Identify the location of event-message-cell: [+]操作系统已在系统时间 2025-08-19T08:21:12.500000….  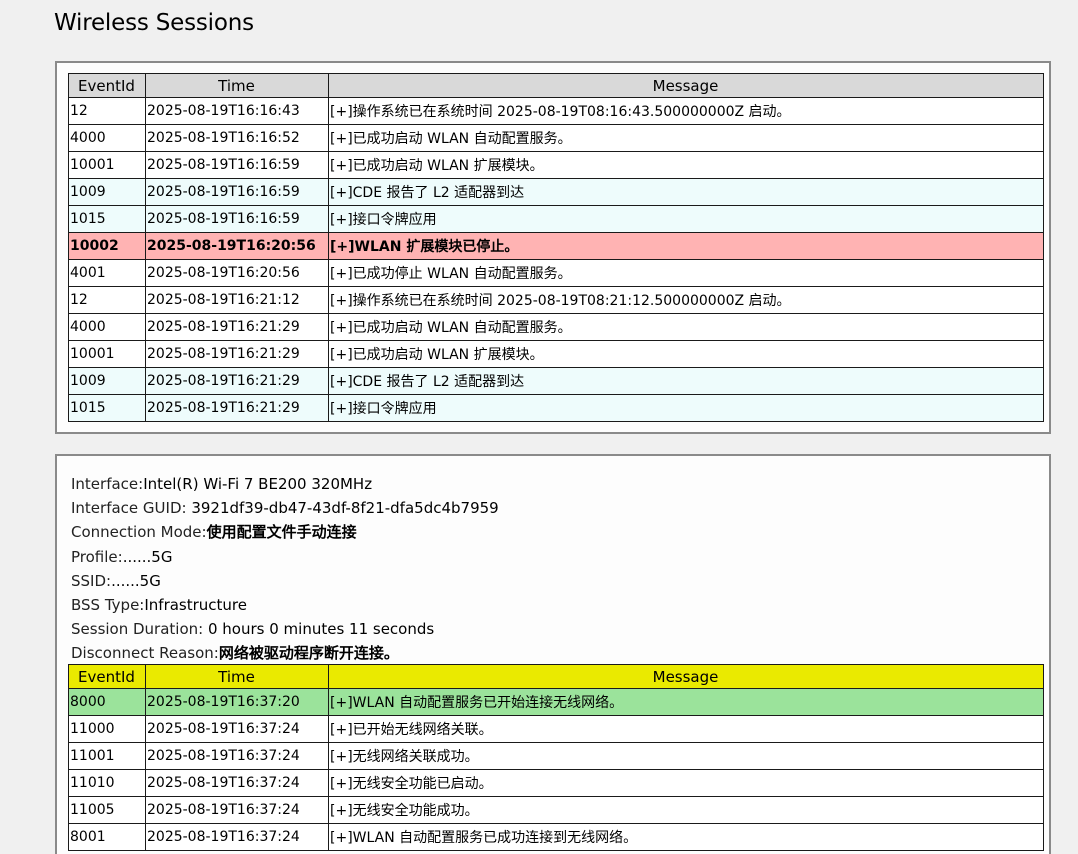
(686, 300).